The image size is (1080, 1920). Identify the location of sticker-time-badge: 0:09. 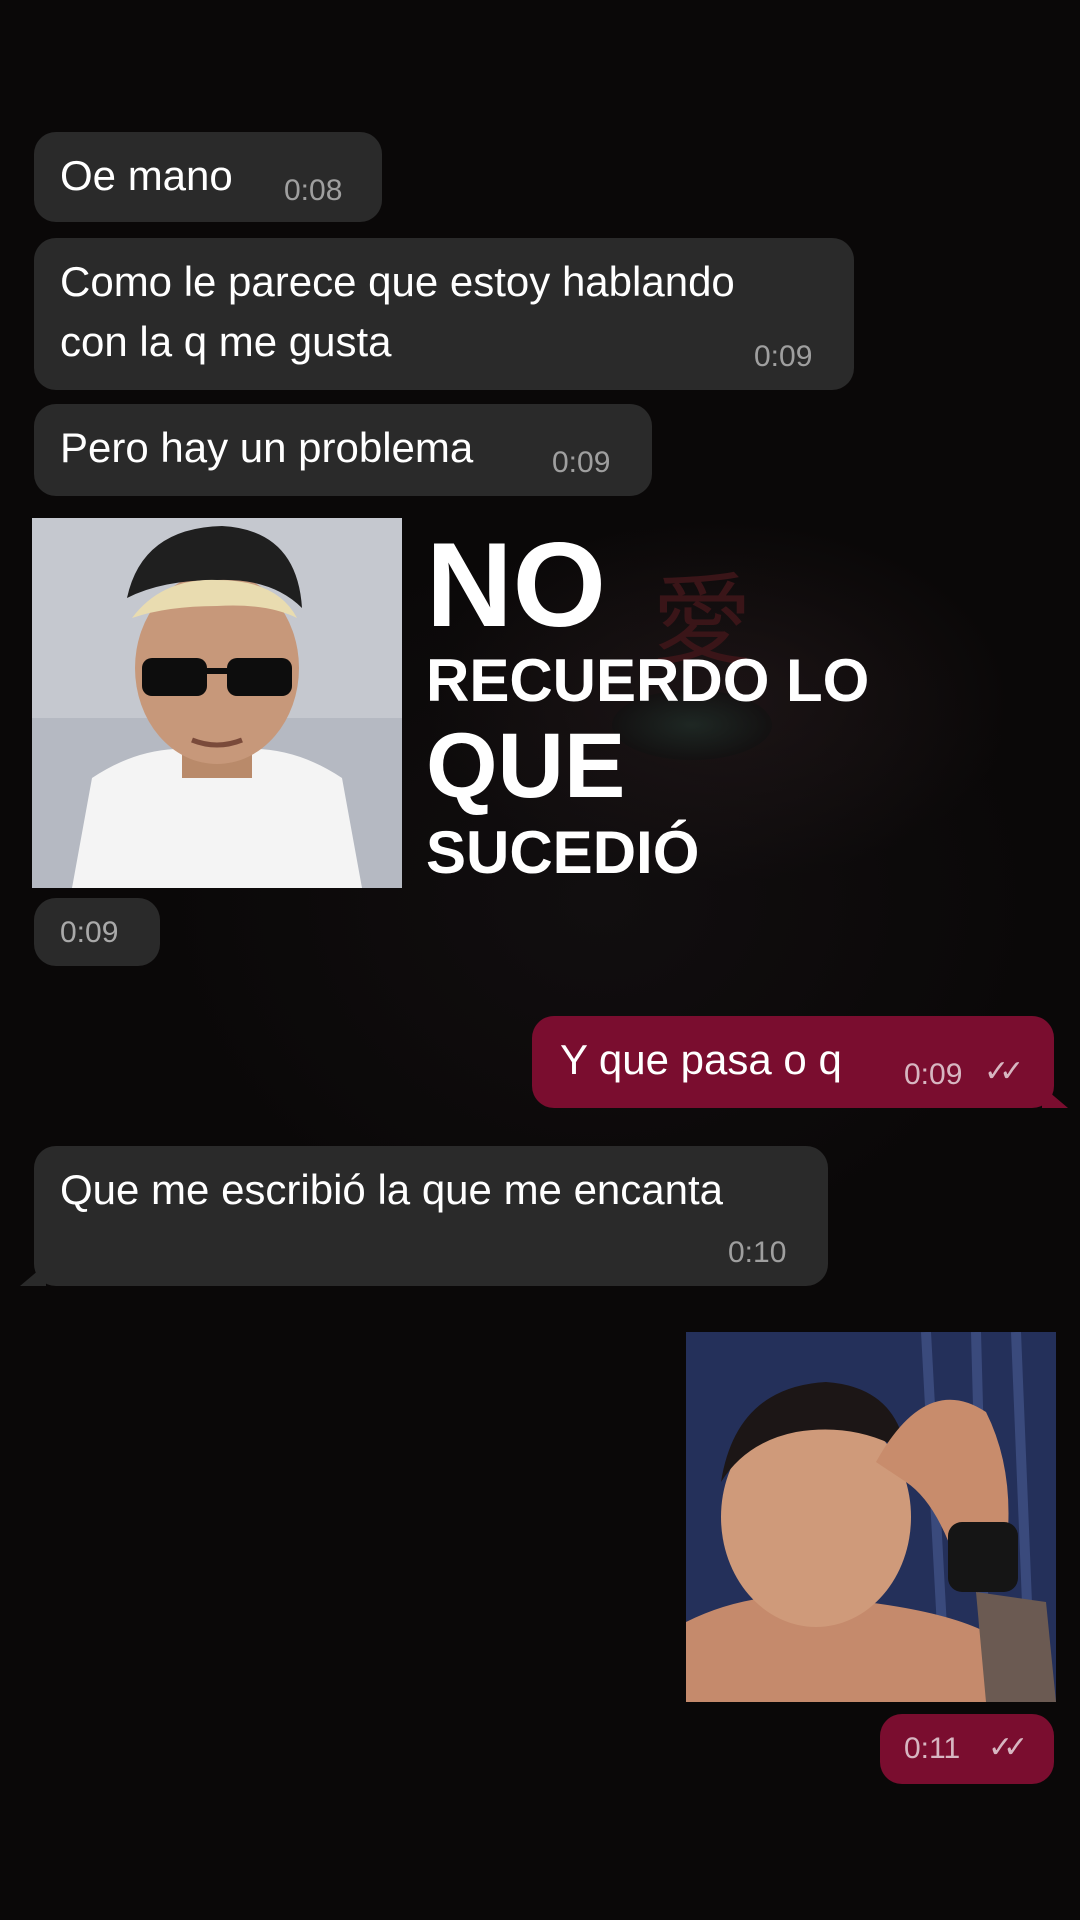
(97, 932).